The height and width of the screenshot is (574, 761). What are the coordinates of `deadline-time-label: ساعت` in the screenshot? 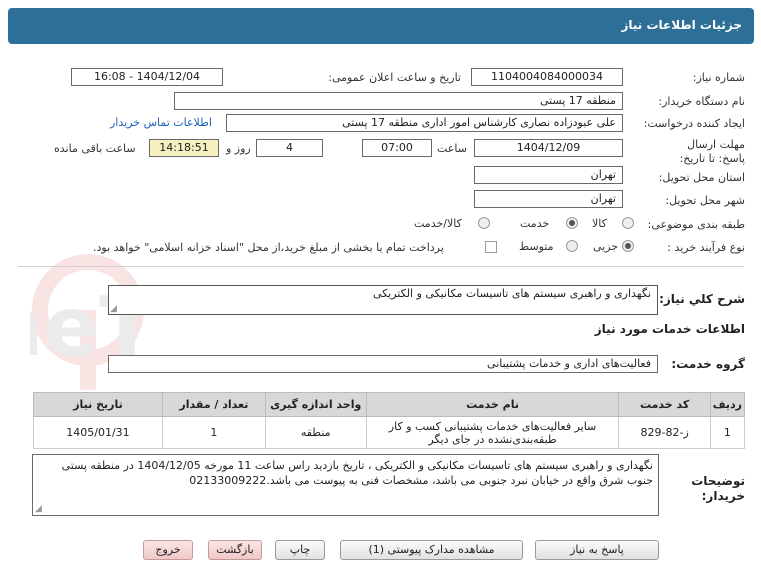 It's located at (452, 148).